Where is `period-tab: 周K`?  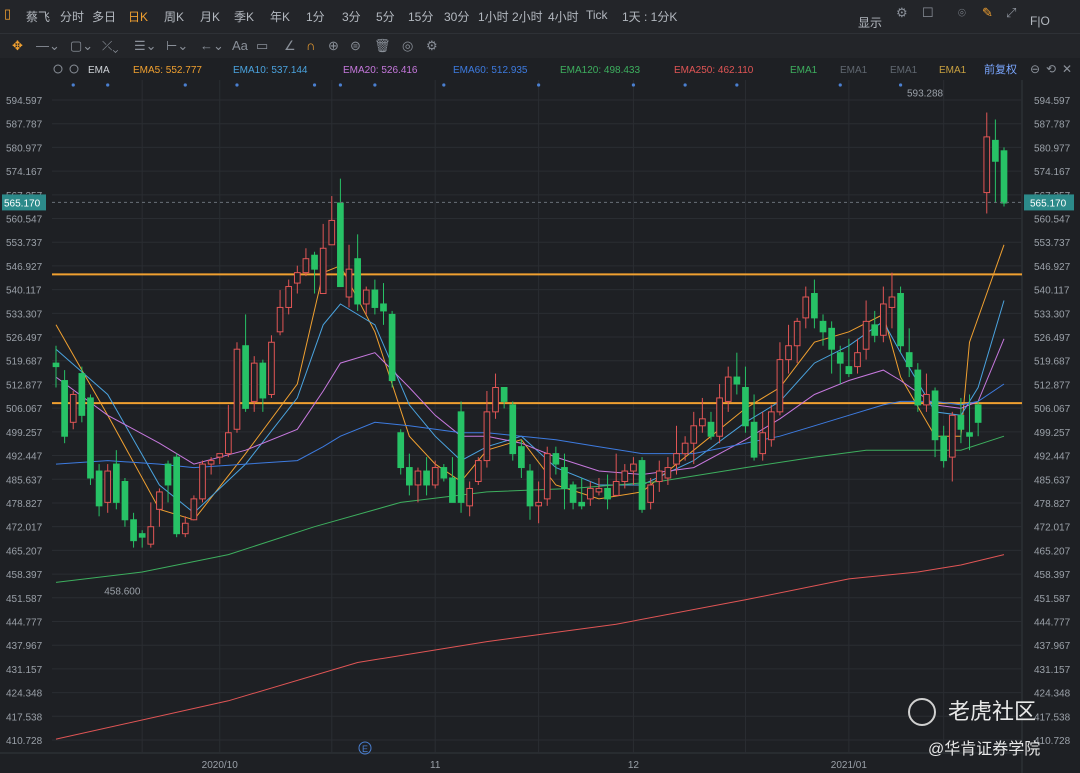 period-tab: 周K is located at coordinates (174, 16).